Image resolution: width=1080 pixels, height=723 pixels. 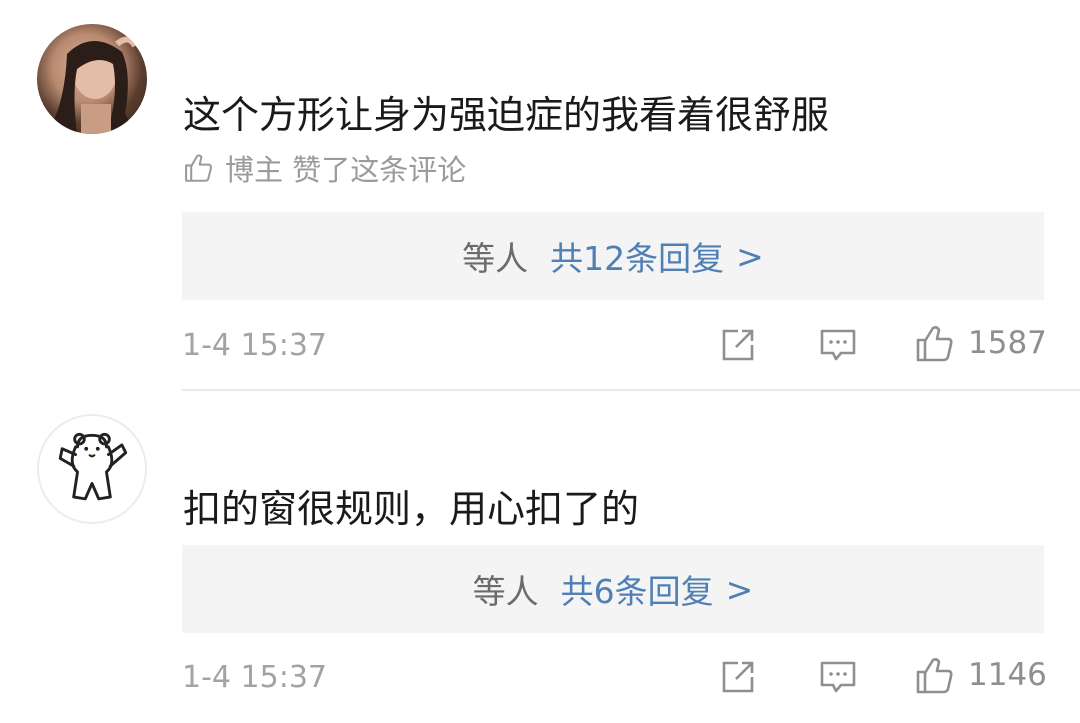 I want to click on replies-box: 等人 共6条回复 >, so click(x=613, y=589).